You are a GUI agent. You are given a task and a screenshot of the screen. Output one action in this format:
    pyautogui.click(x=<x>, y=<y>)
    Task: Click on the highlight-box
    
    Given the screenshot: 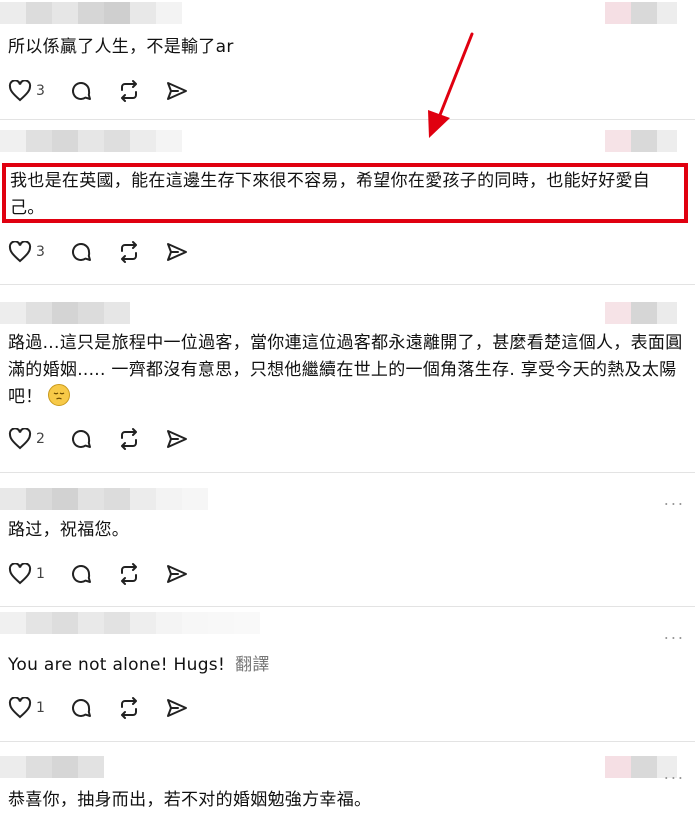 What is the action you would take?
    pyautogui.click(x=345, y=193)
    